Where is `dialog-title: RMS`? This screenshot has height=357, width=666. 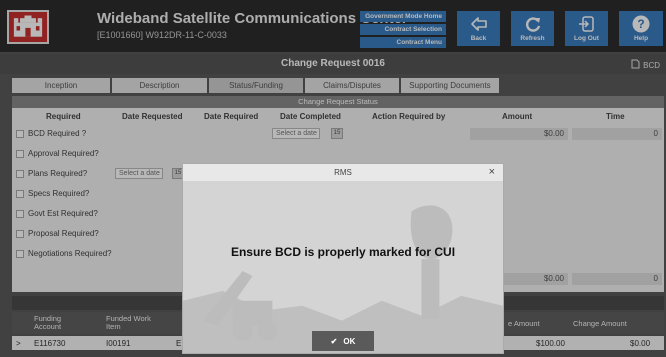
dialog-title: RMS is located at coordinates (343, 172).